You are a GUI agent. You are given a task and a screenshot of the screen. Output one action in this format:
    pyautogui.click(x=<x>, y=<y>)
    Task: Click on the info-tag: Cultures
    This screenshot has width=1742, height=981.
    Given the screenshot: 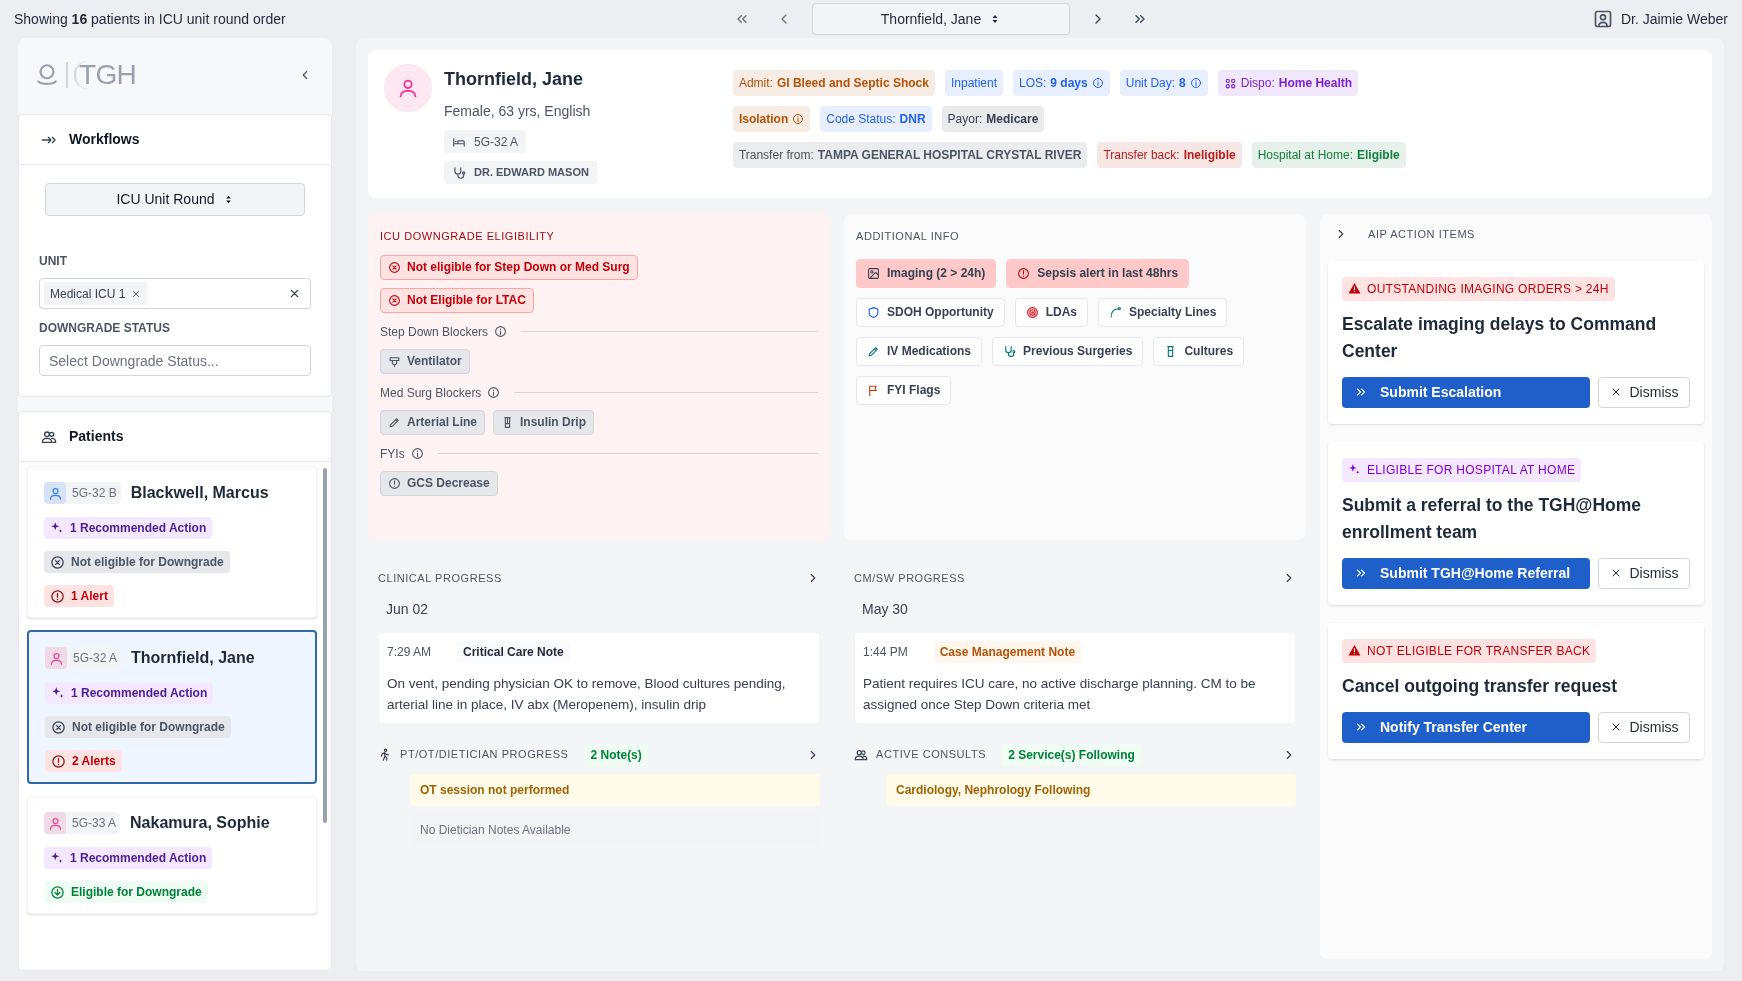 What is the action you would take?
    pyautogui.click(x=1199, y=351)
    